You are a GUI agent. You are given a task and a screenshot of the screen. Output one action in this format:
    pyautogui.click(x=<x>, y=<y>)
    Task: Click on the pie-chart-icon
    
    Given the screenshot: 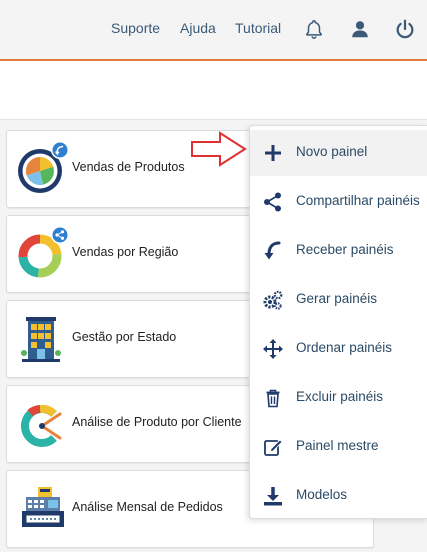 What is the action you would take?
    pyautogui.click(x=43, y=167)
    